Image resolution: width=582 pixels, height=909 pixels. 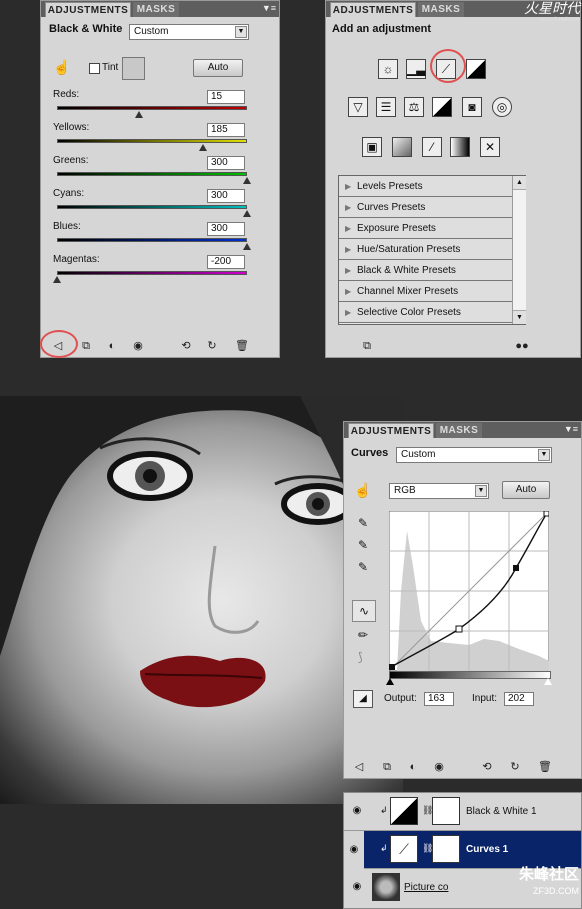 What do you see at coordinates (548, 681) in the screenshot?
I see `white-point-slider` at bounding box center [548, 681].